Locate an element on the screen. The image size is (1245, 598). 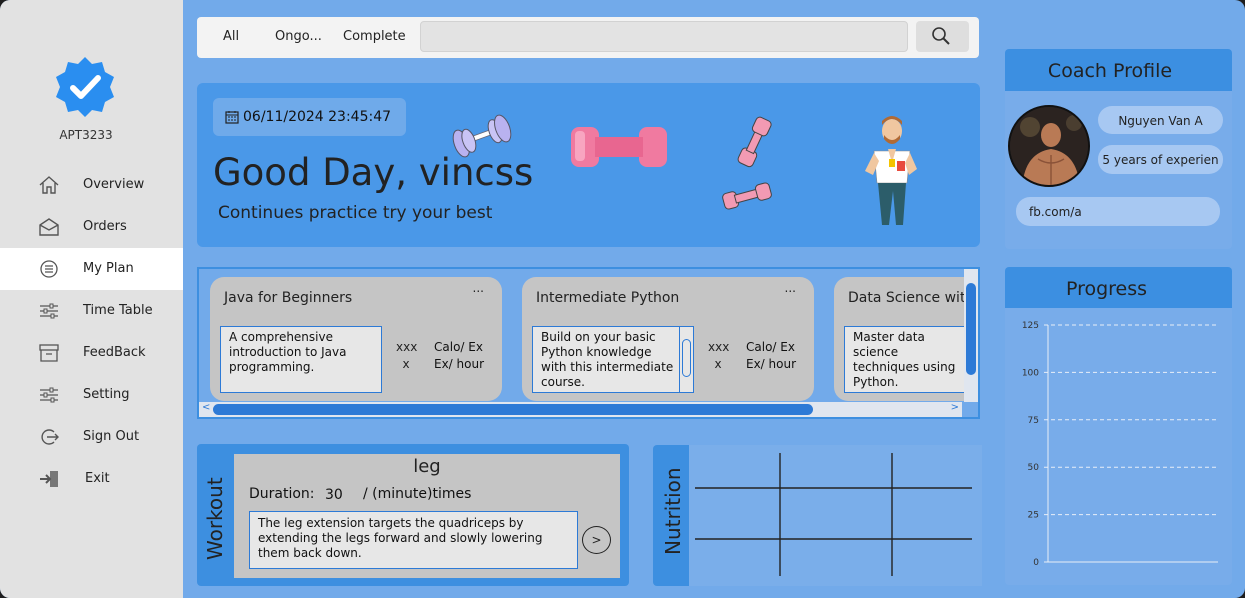
y-tick-label: 50 is located at coordinates (1034, 468).